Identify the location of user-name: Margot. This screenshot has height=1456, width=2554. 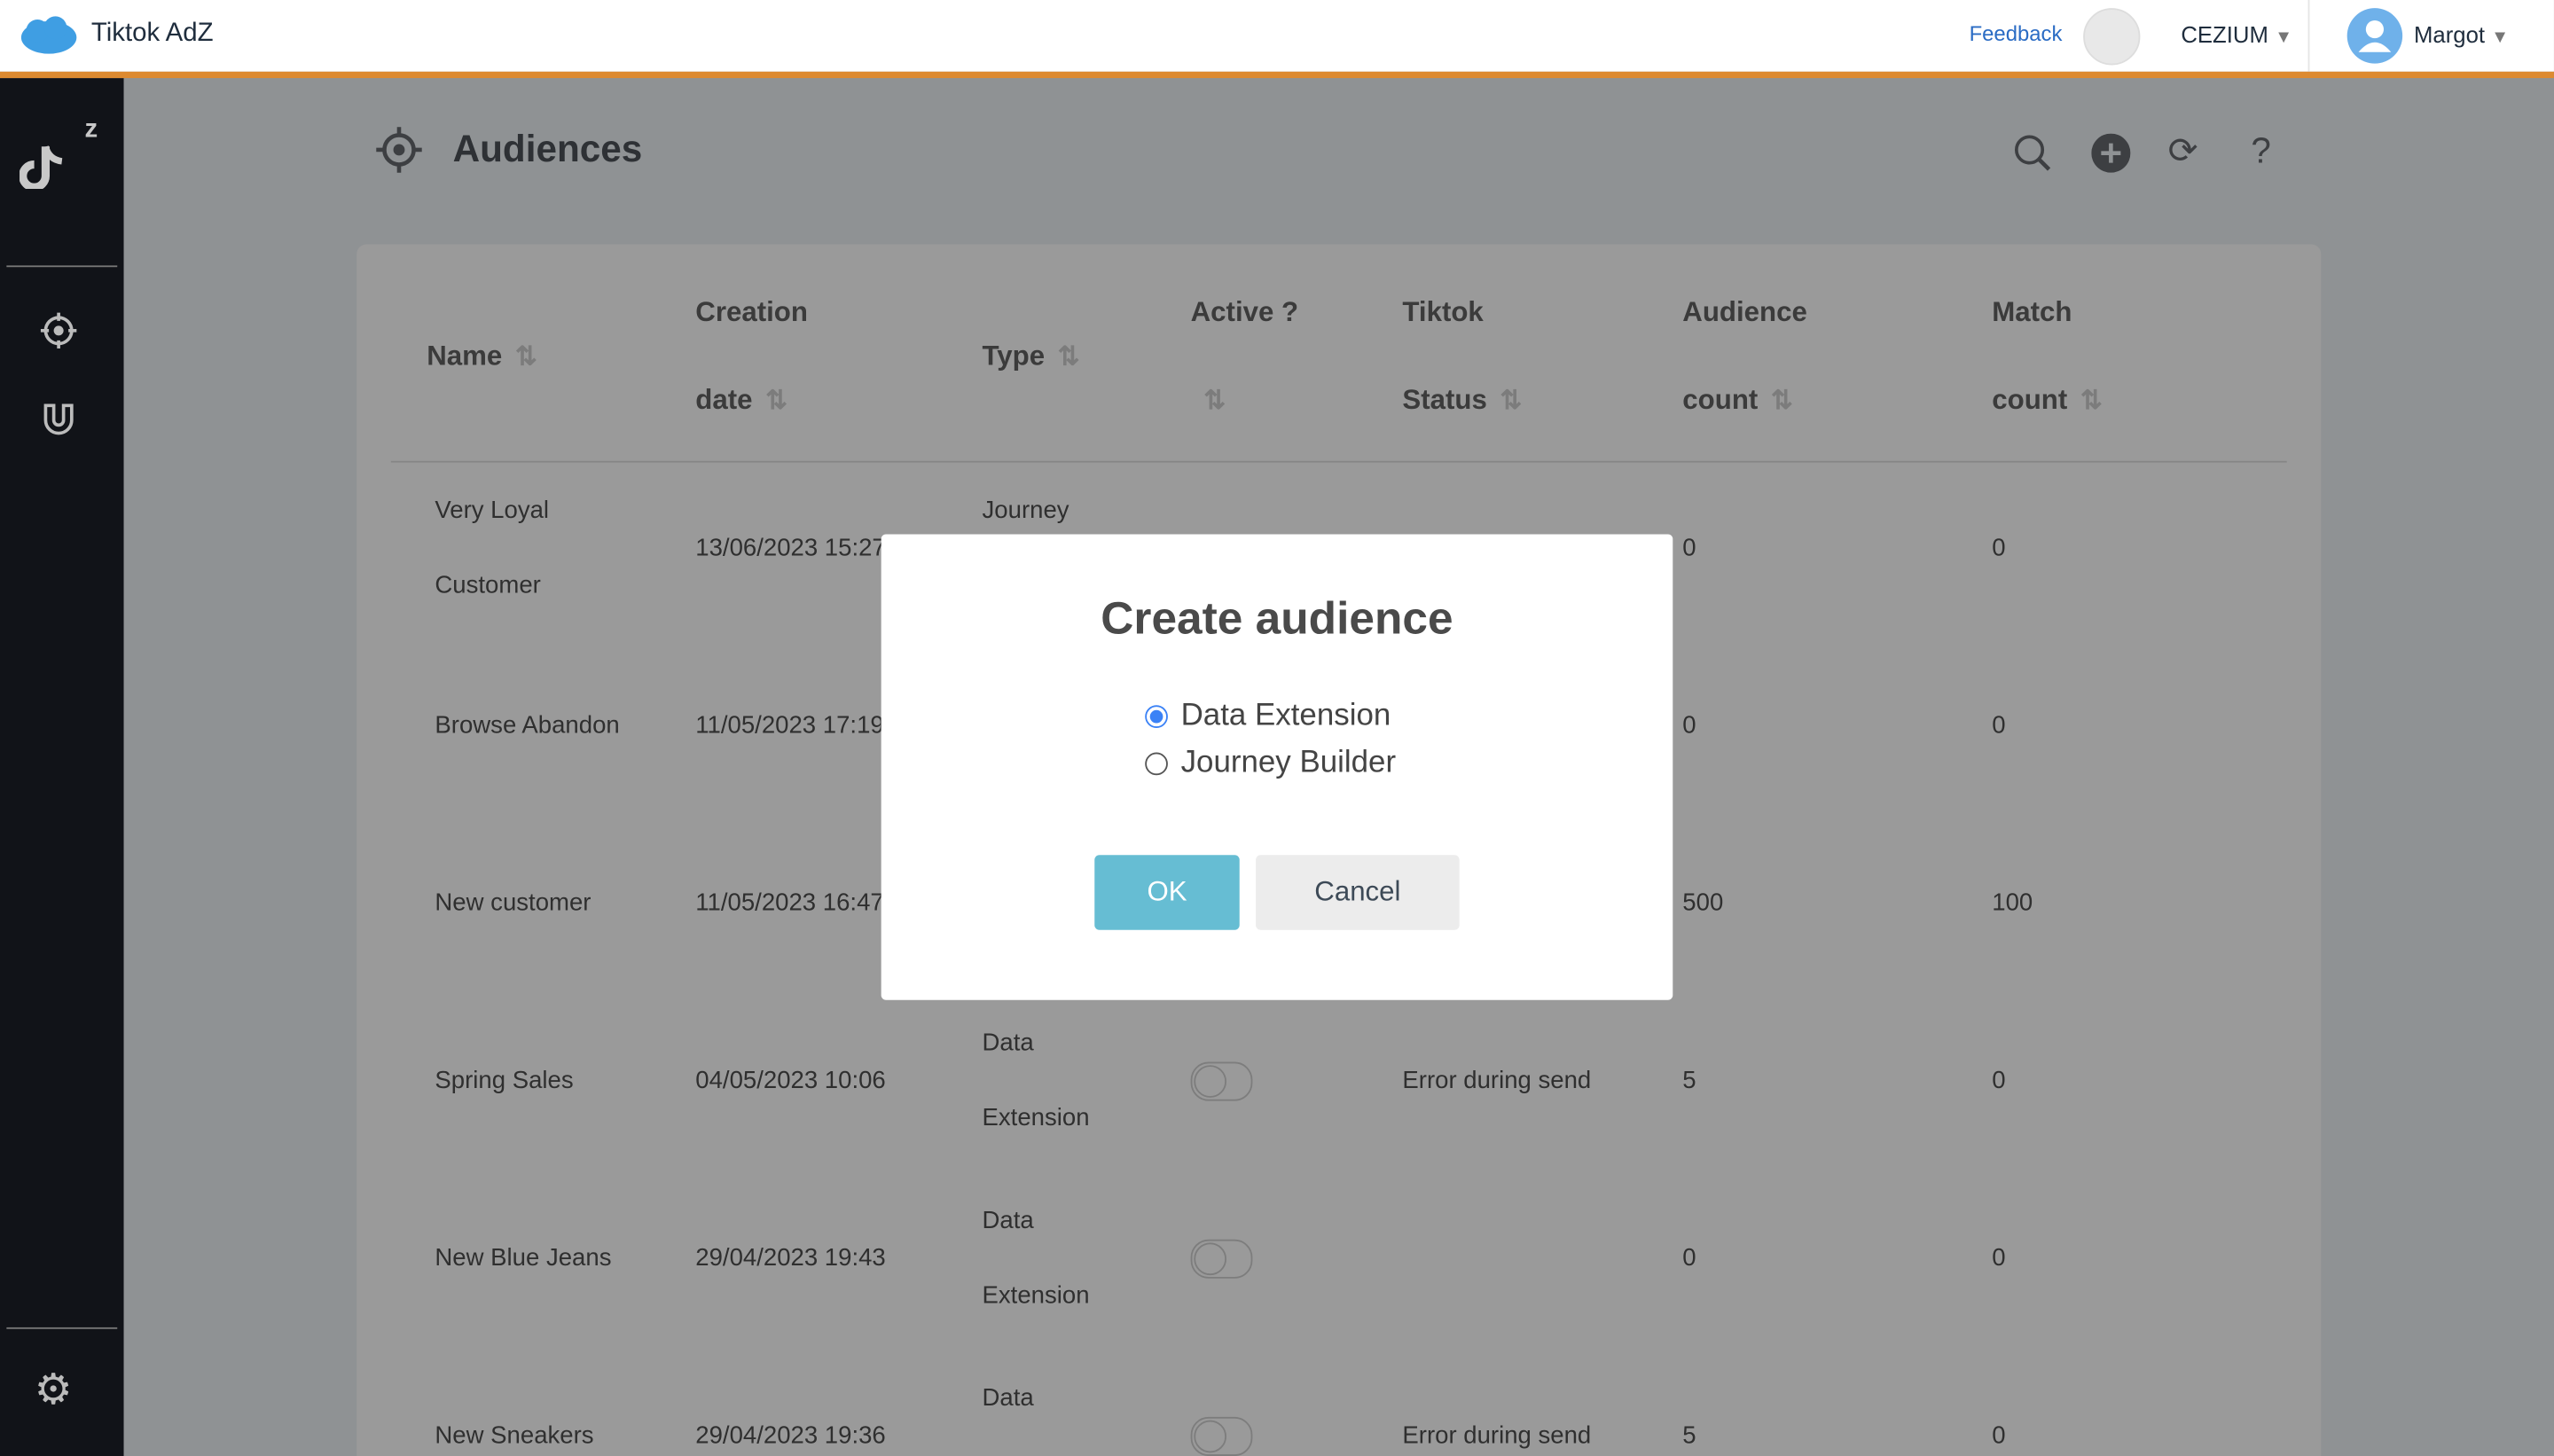
(2449, 34).